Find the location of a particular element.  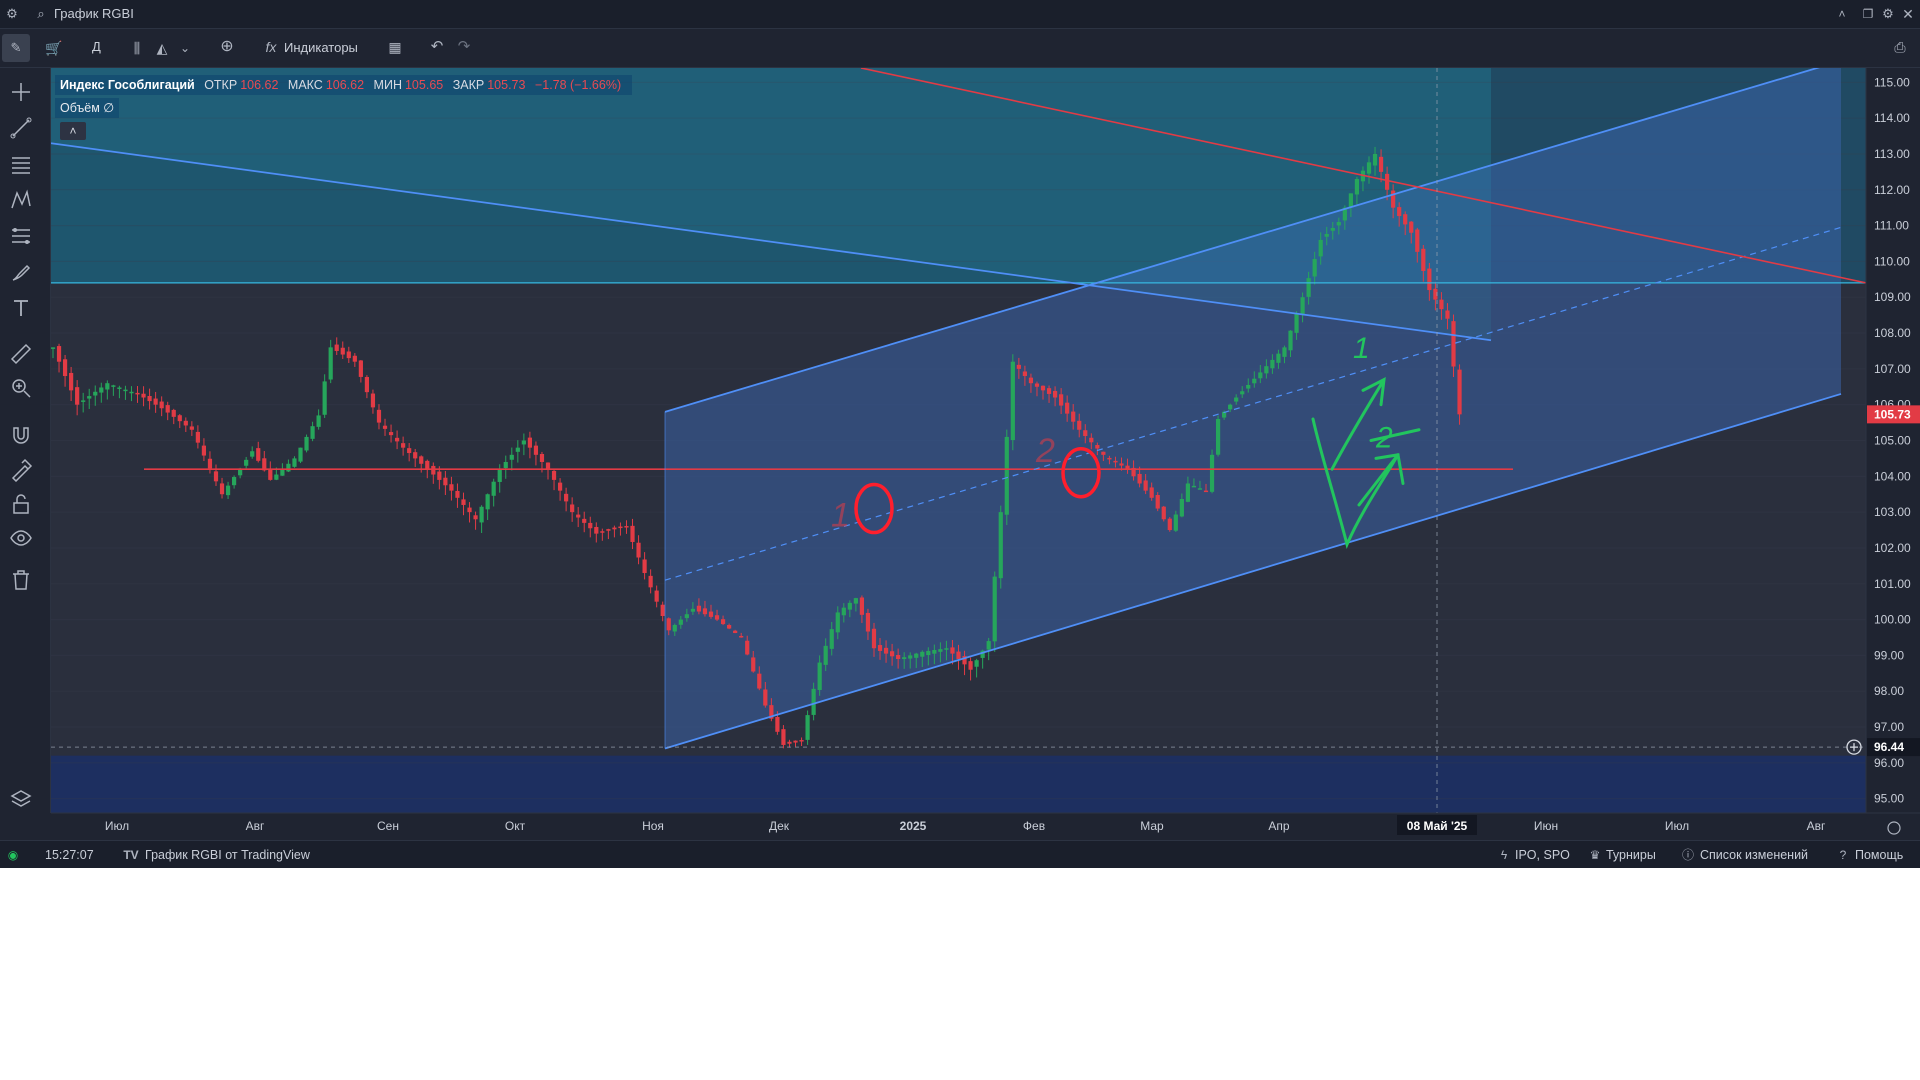

changelog-link: Список изменений is located at coordinates (1754, 855).